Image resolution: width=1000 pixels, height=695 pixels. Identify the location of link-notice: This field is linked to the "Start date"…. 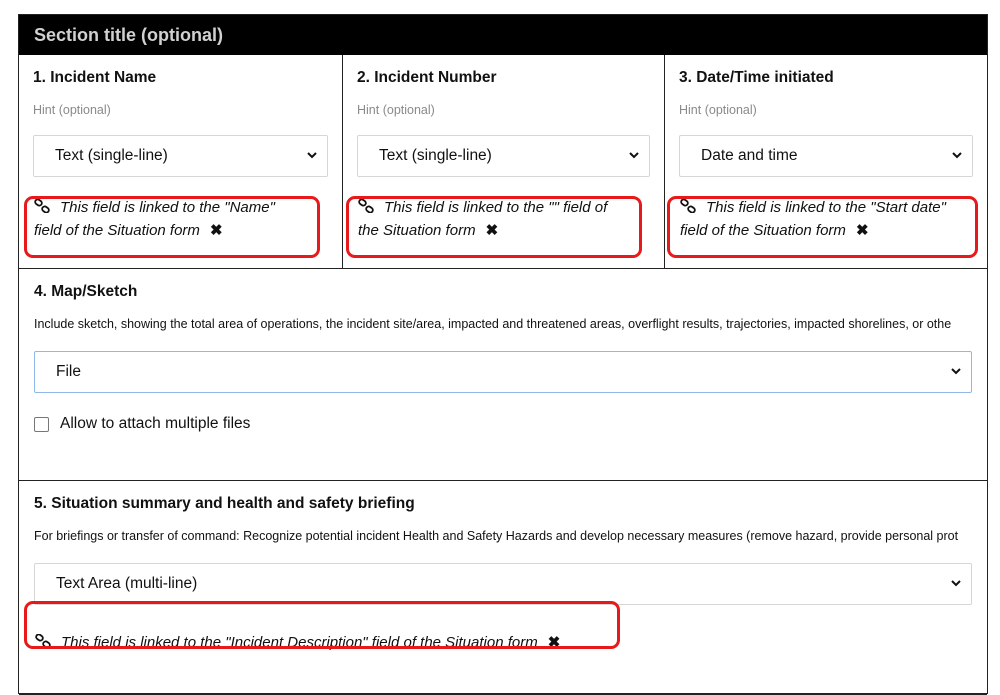
(826, 219).